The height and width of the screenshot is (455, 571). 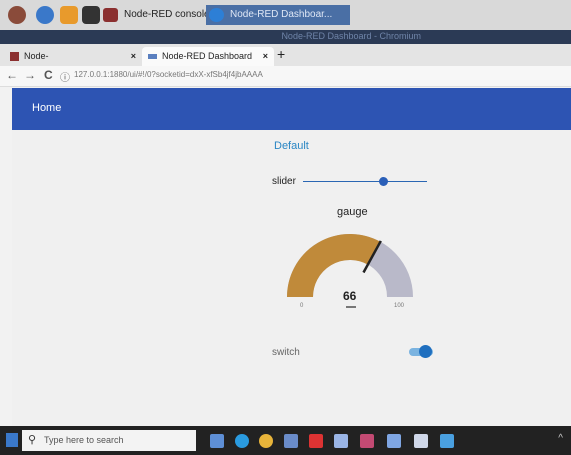 I want to click on gauge-units-mark, so click(x=351, y=307).